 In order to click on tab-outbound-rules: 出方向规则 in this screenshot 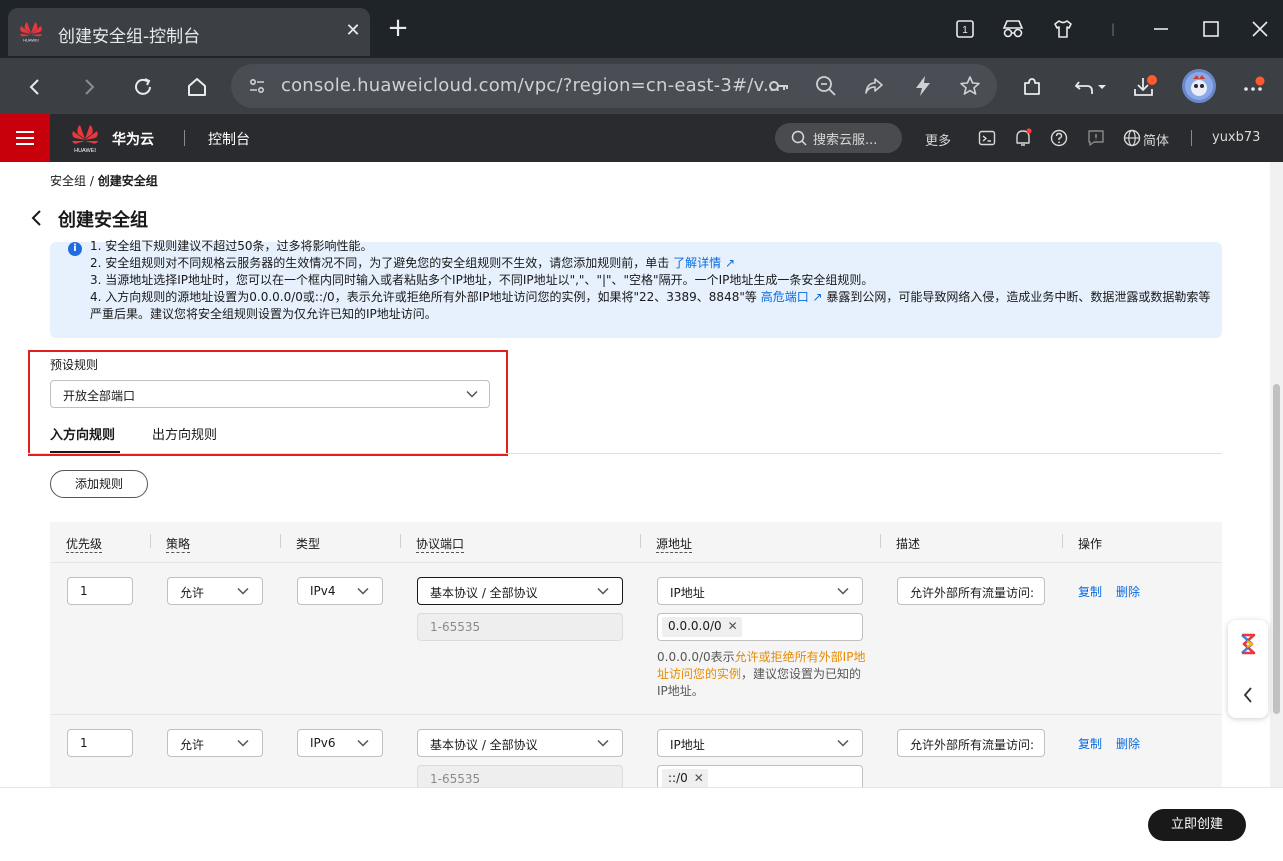, I will do `click(184, 433)`.